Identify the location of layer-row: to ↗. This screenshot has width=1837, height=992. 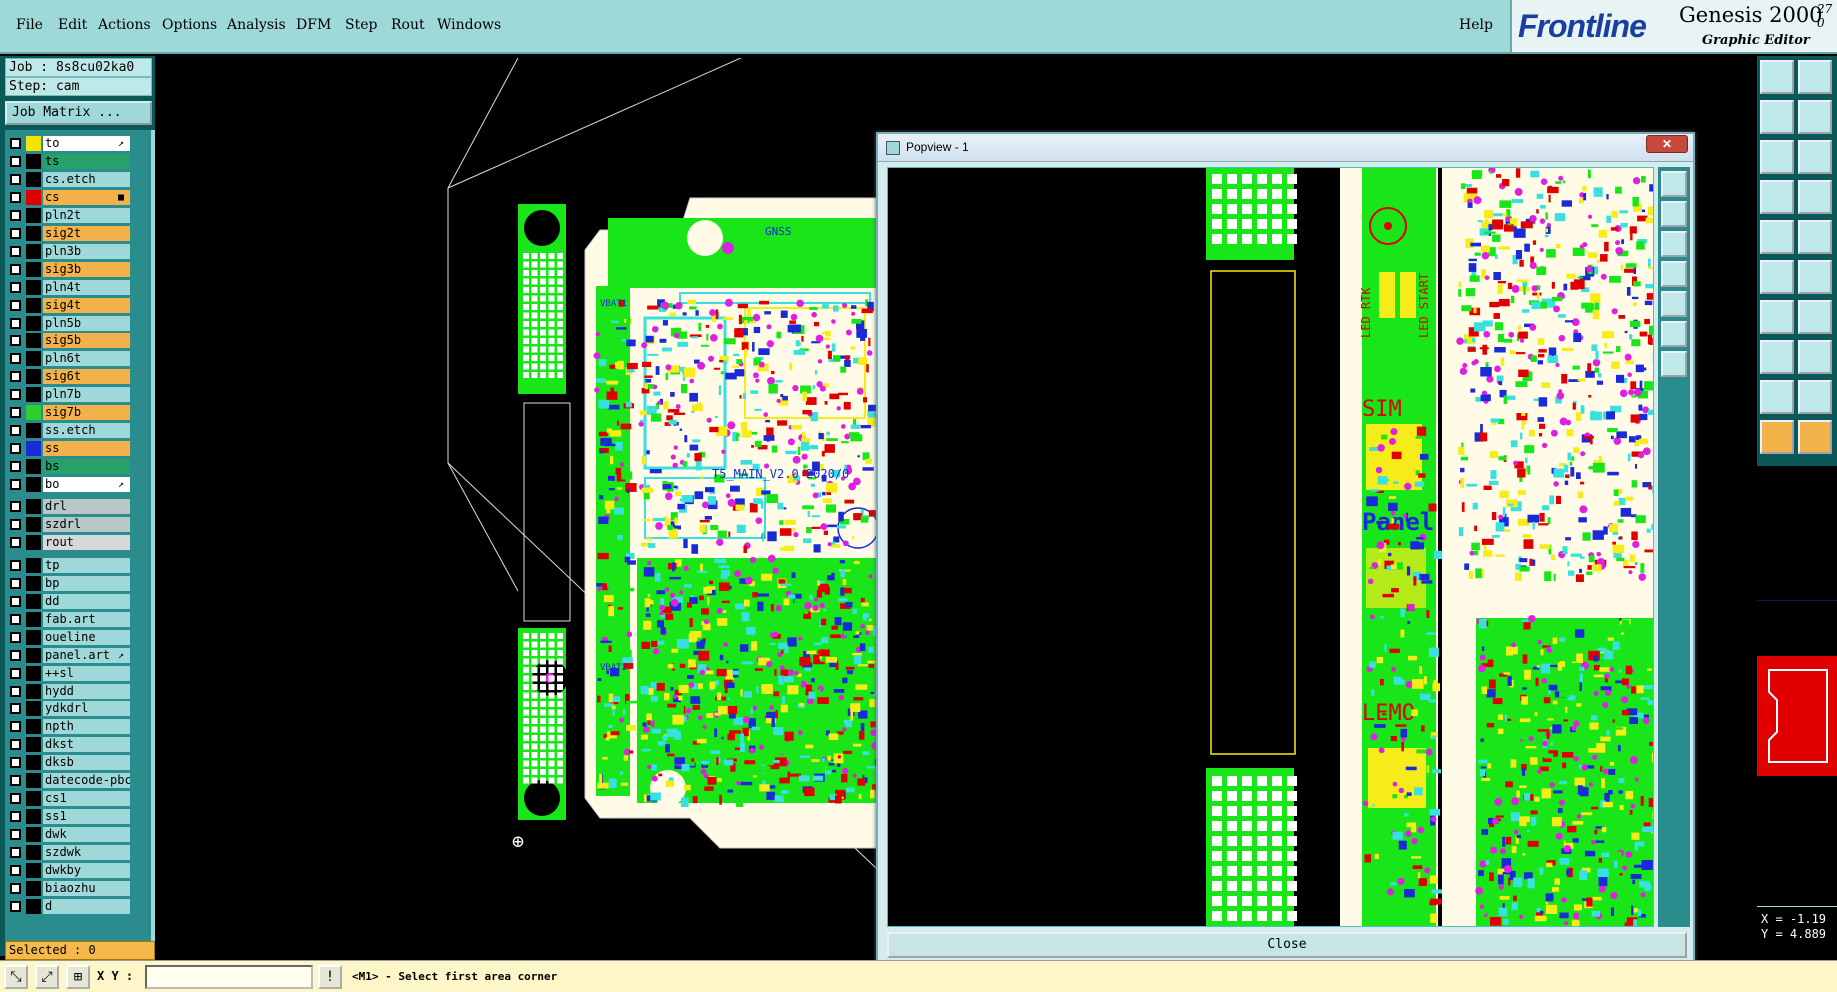
(77, 143).